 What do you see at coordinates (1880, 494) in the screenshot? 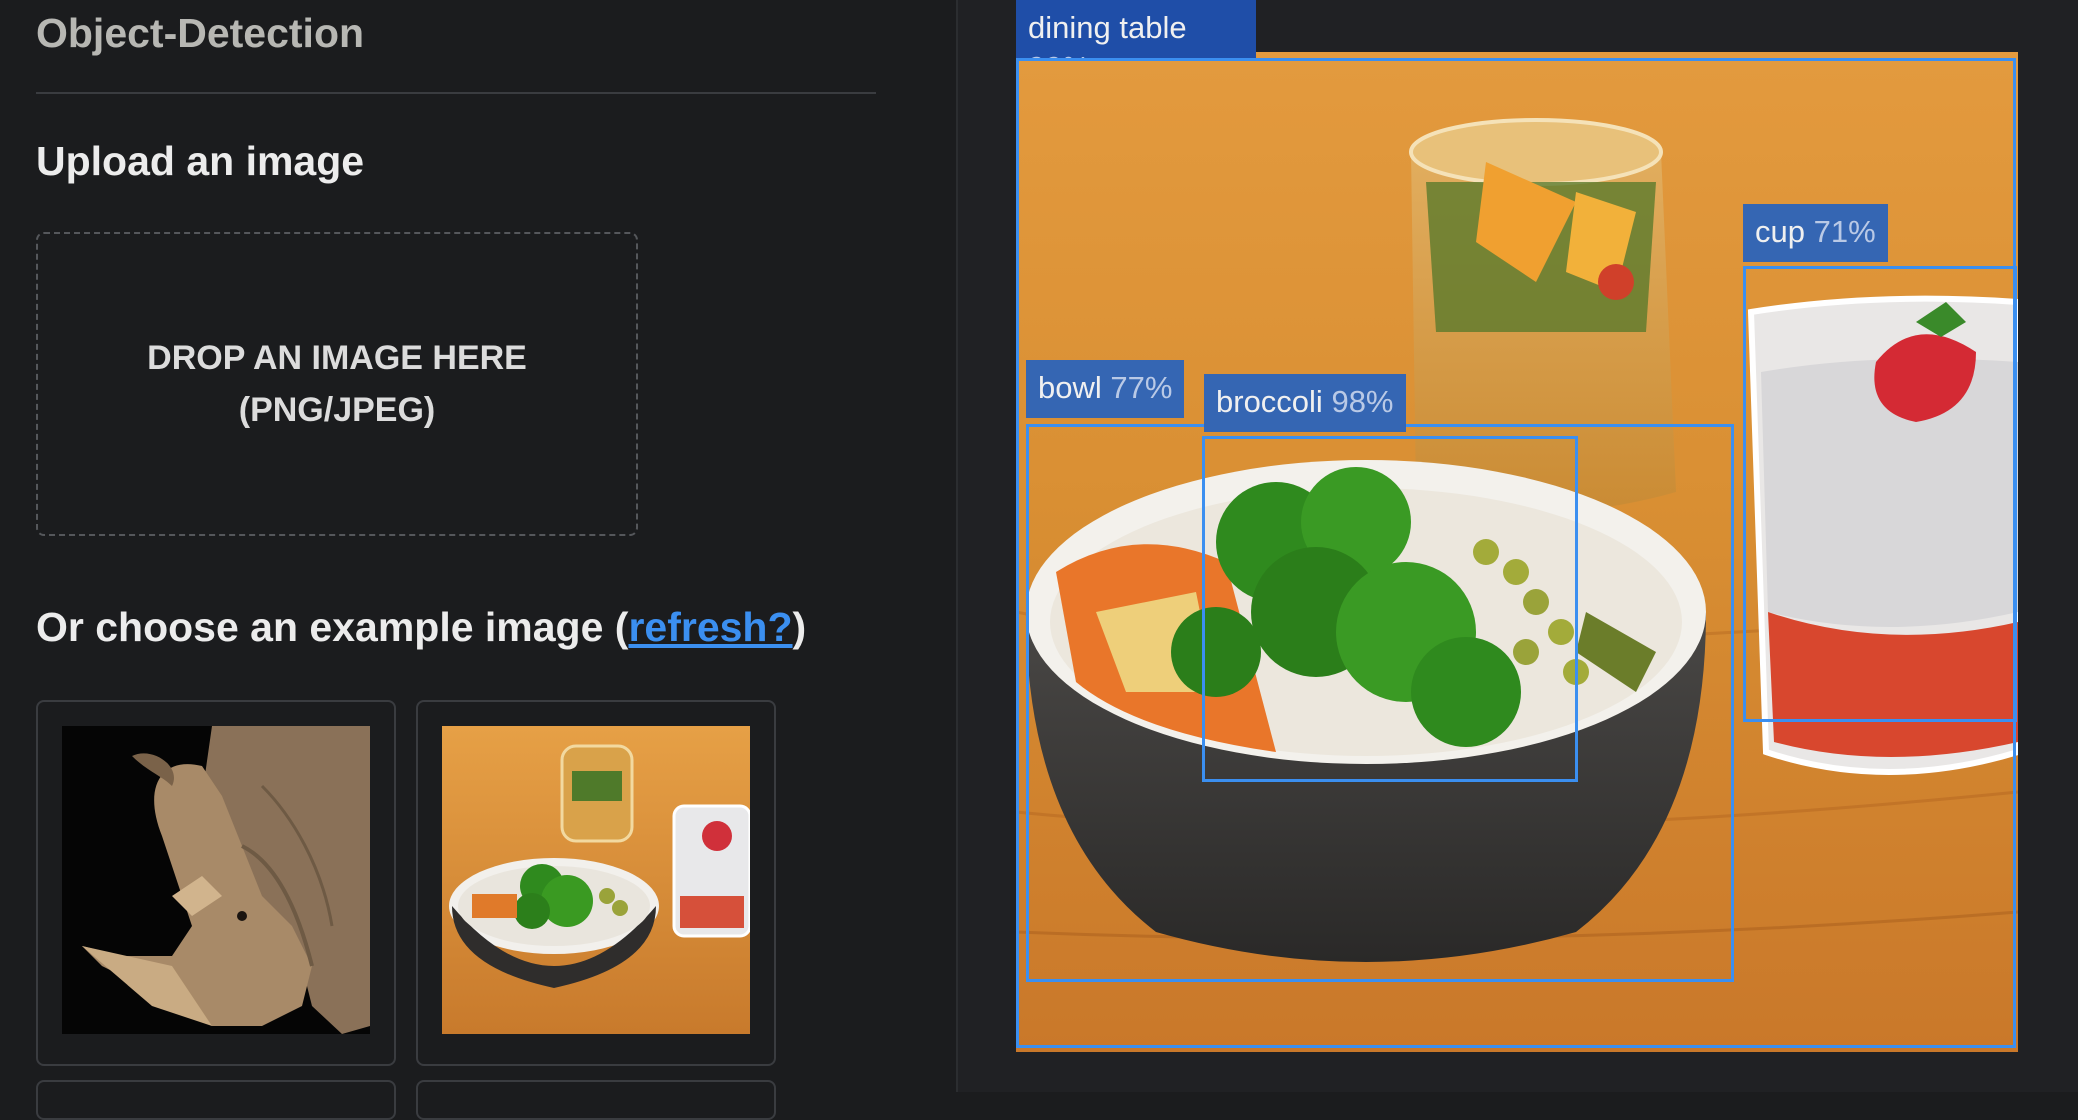
I see `detection-box-cup` at bounding box center [1880, 494].